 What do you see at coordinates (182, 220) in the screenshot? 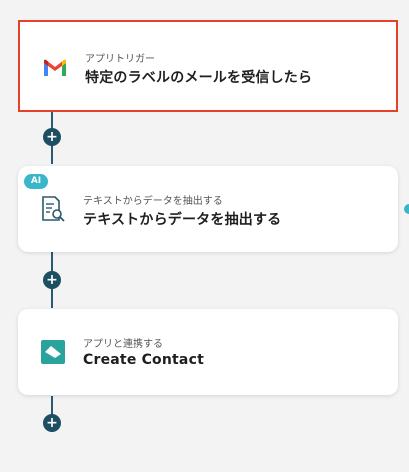
I see `step-title: テキストからデータを抽出する` at bounding box center [182, 220].